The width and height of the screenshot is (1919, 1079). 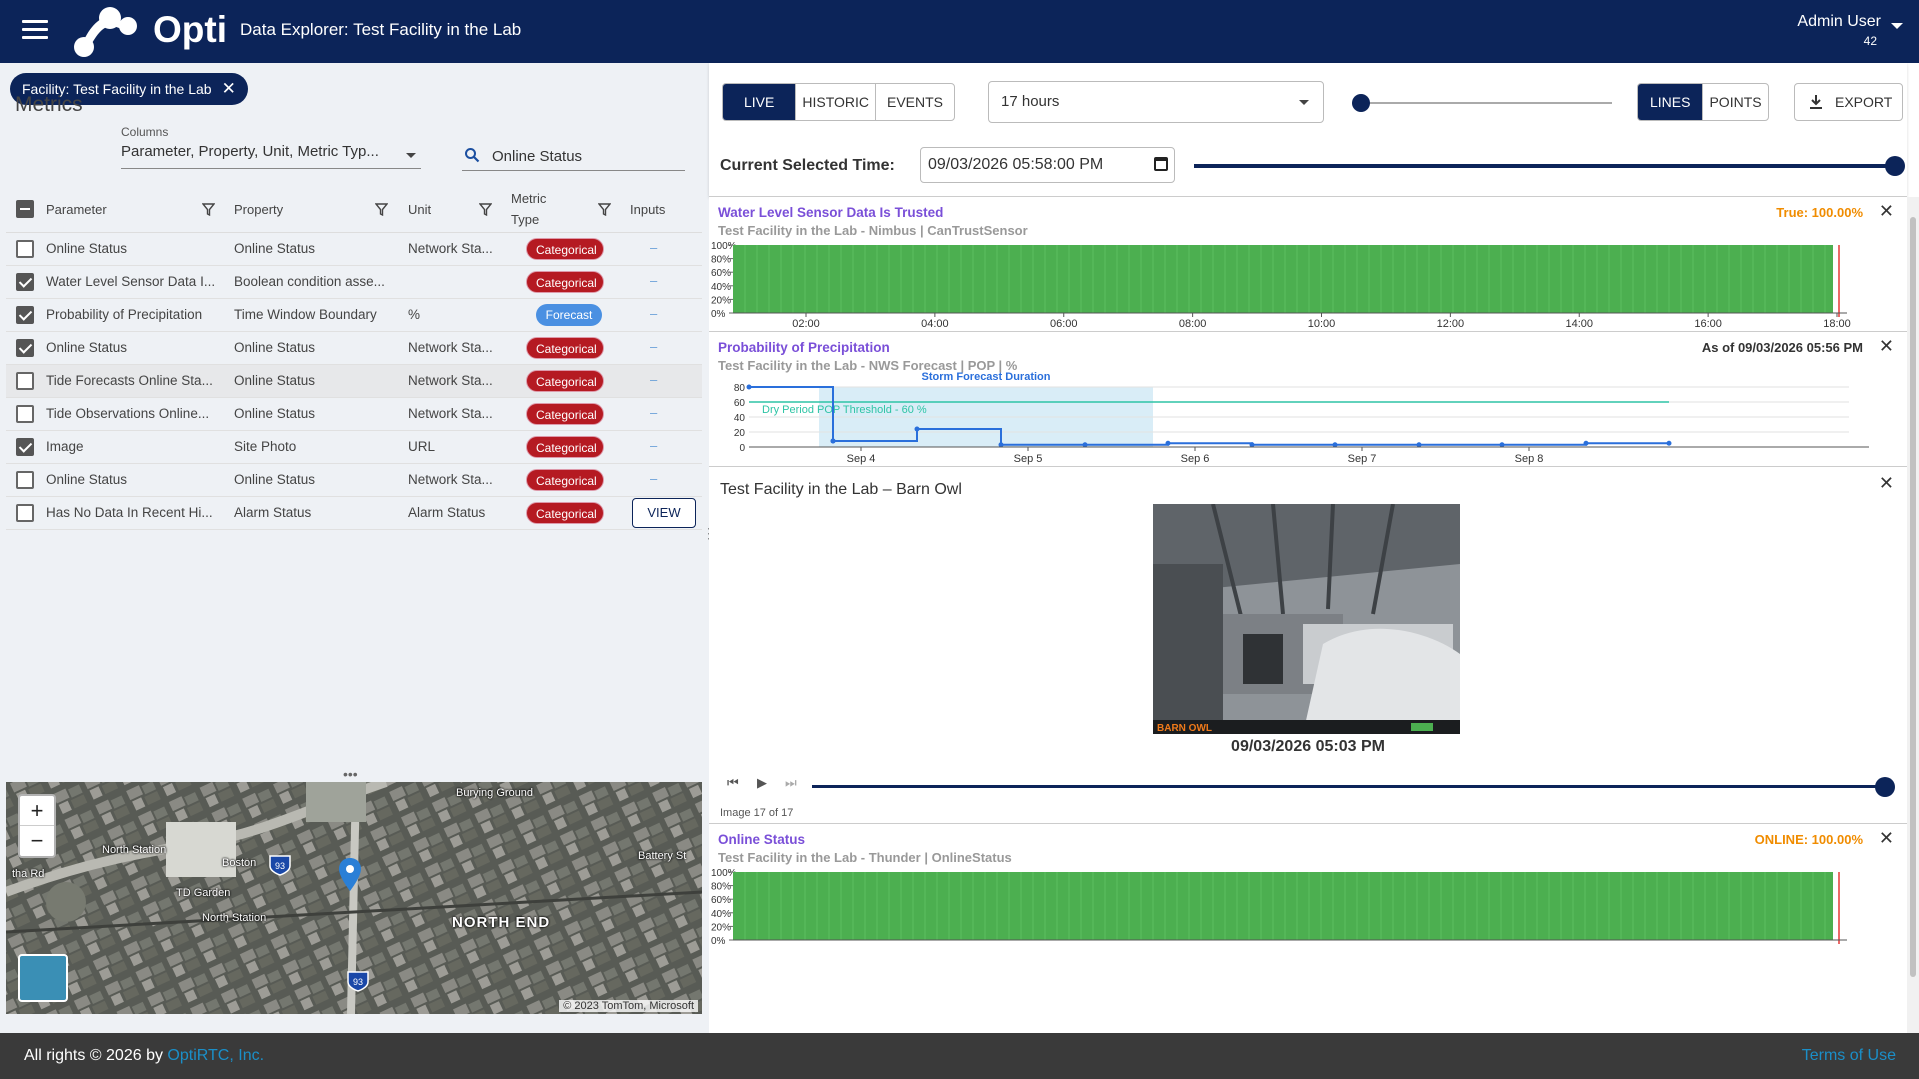 What do you see at coordinates (215, 1055) in the screenshot?
I see `company-link: OptiRTC, Inc.` at bounding box center [215, 1055].